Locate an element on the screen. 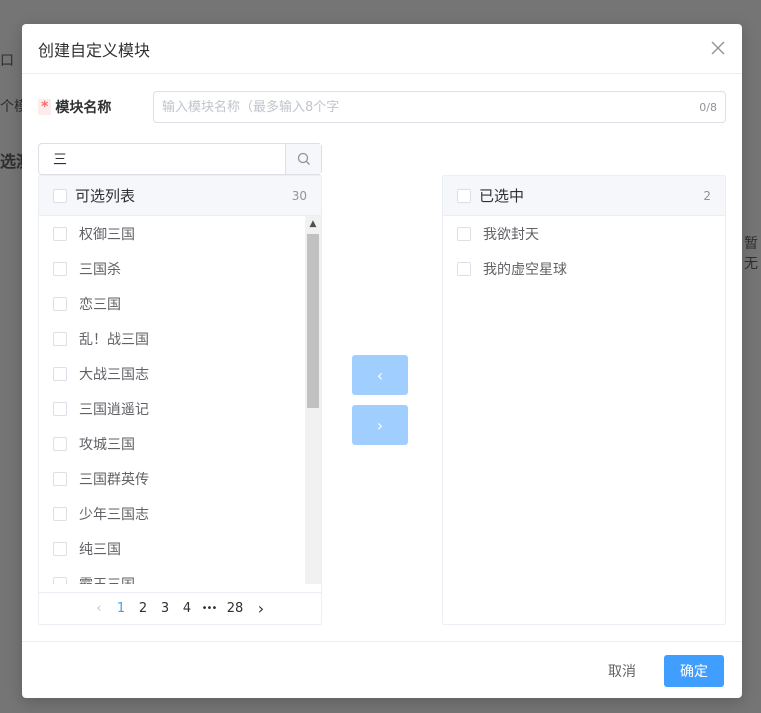 This screenshot has height=713, width=761. item-label: 大战三国志 is located at coordinates (114, 374).